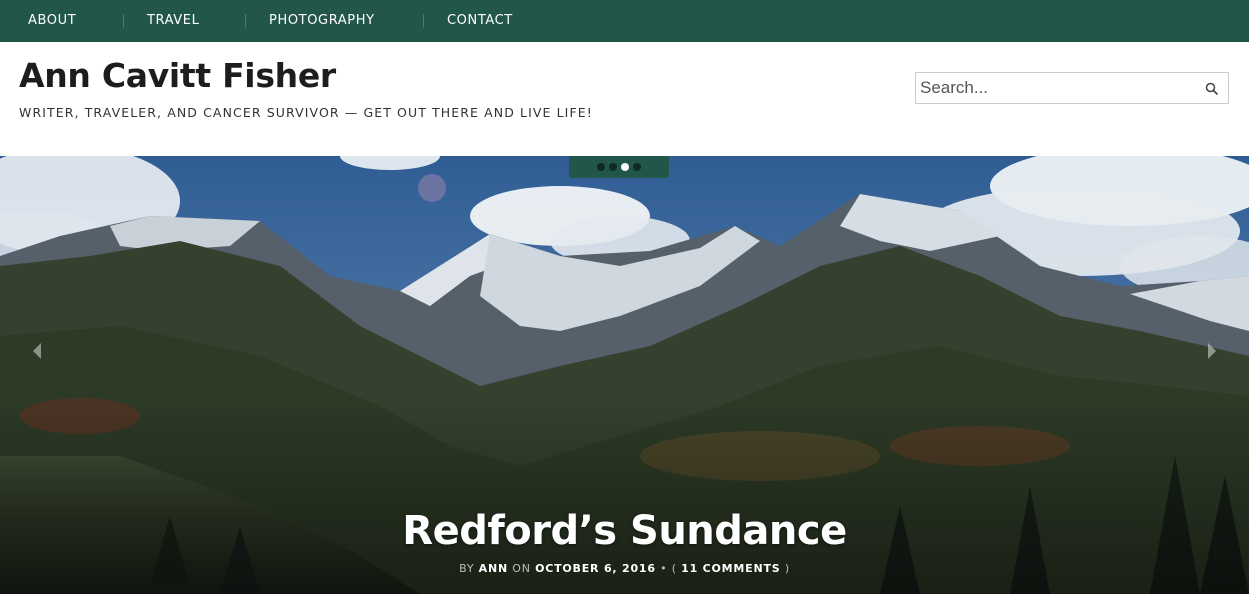 Image resolution: width=1249 pixels, height=594 pixels. I want to click on site-title: Ann Cavitt Fisher, so click(177, 75).